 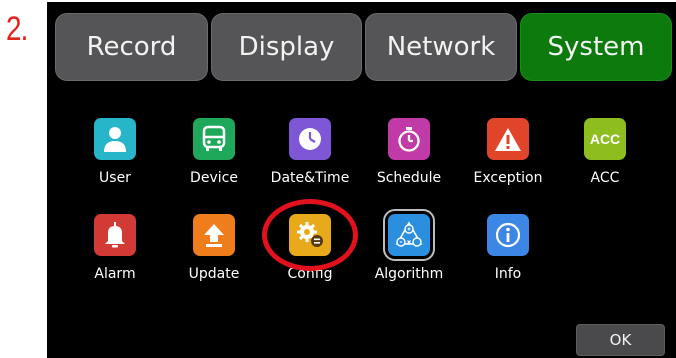 I want to click on algorithm-icon, so click(x=409, y=235).